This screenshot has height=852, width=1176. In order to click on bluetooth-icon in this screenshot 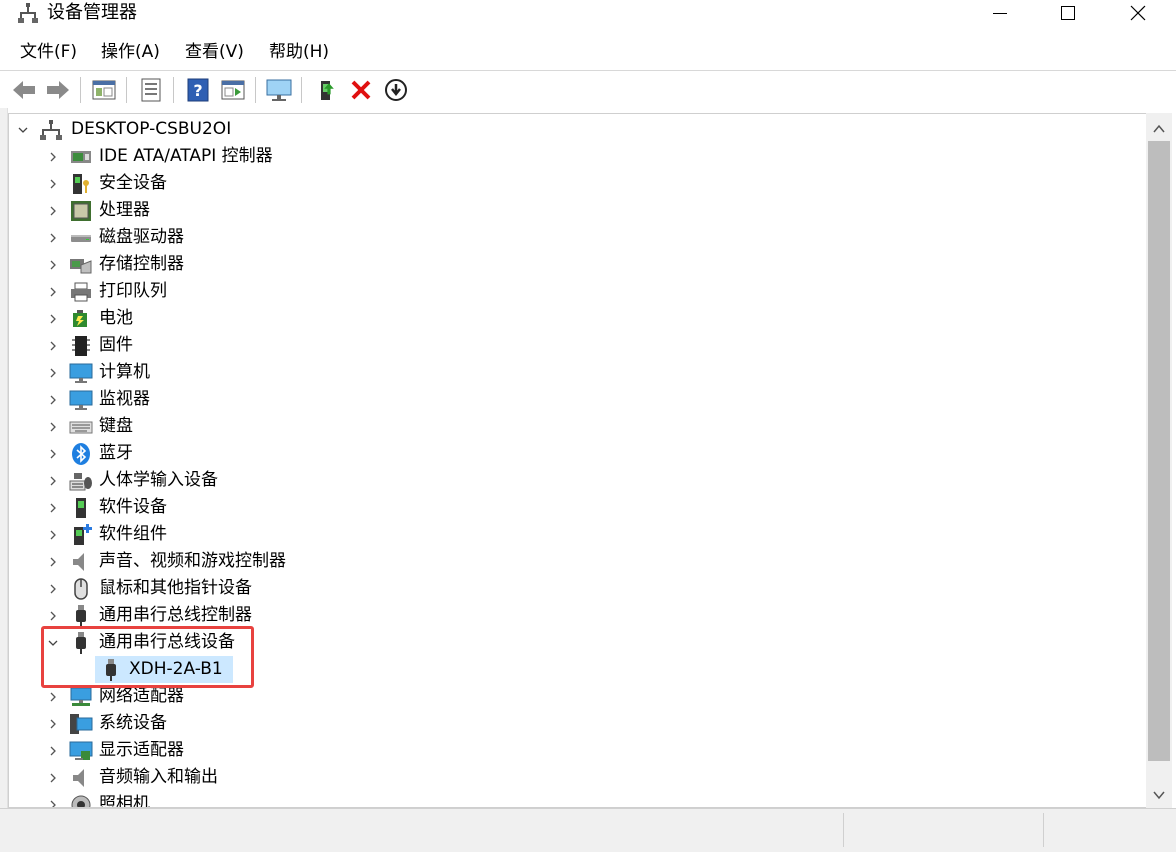, I will do `click(81, 453)`.